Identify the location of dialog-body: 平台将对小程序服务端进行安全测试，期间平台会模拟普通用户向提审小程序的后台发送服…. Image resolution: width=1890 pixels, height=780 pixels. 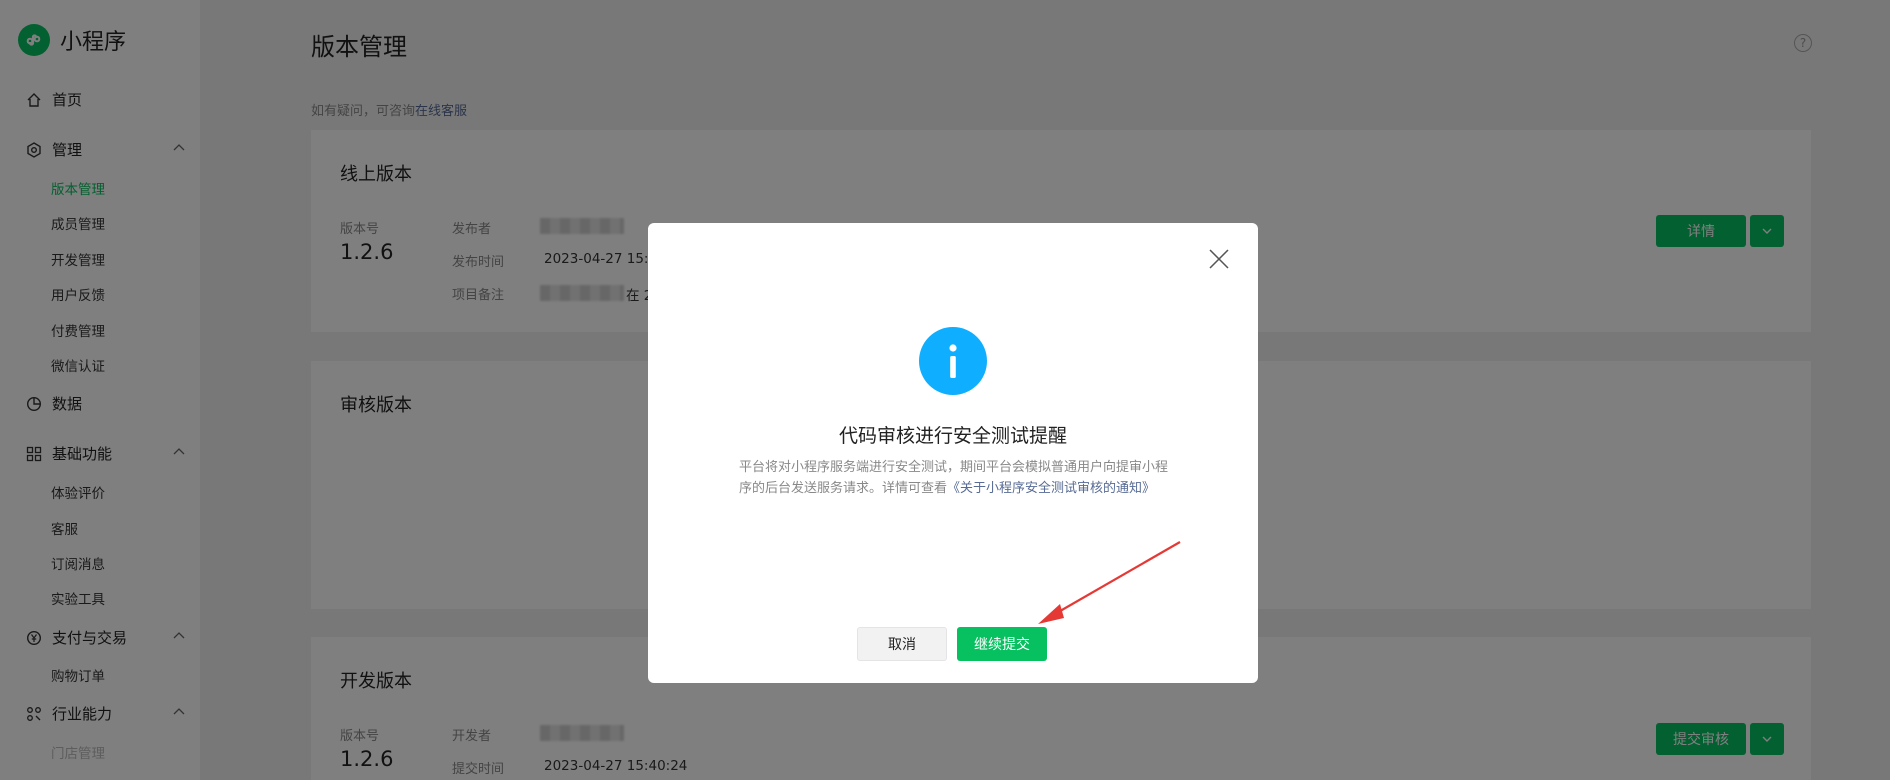
(954, 478).